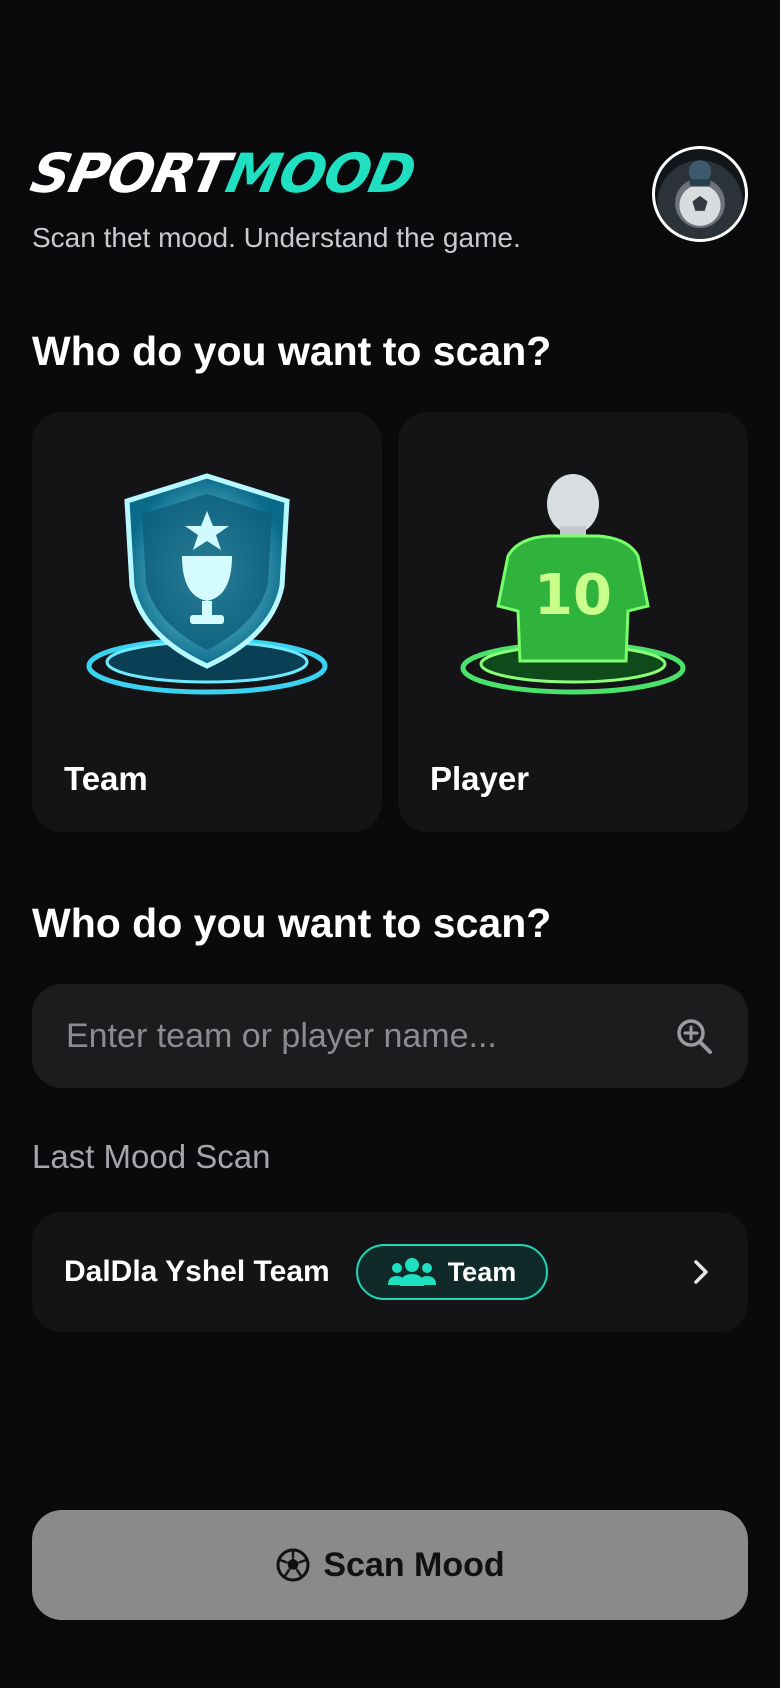 The height and width of the screenshot is (1688, 780). I want to click on scan-mood-label: Scan Mood, so click(414, 1564).